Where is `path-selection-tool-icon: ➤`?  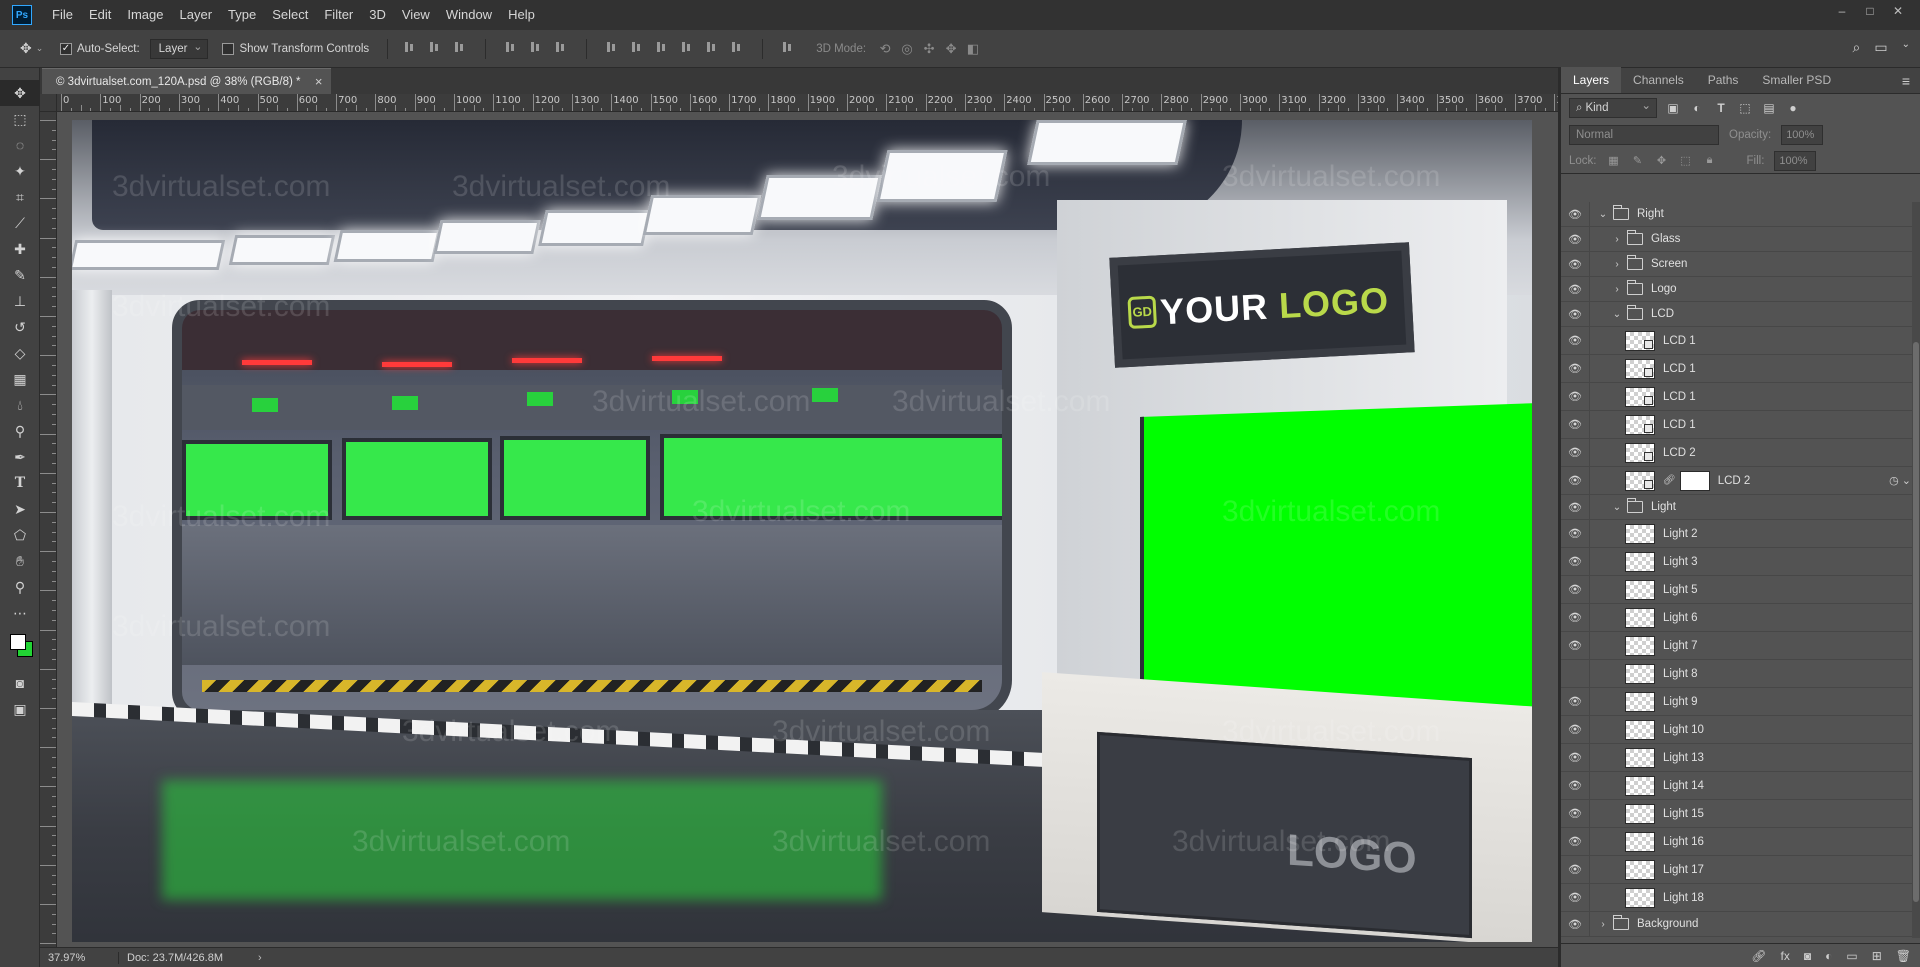
path-selection-tool-icon: ➤ is located at coordinates (20, 509).